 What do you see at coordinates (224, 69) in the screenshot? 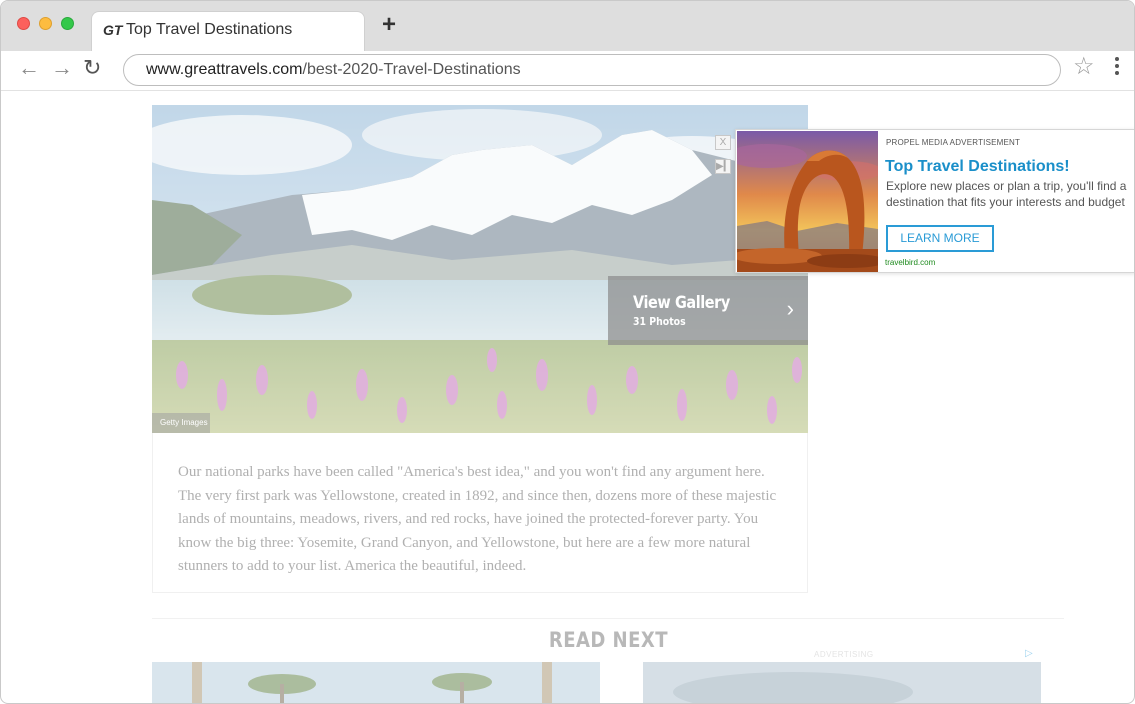
I see `url-host: www.greattravels.com` at bounding box center [224, 69].